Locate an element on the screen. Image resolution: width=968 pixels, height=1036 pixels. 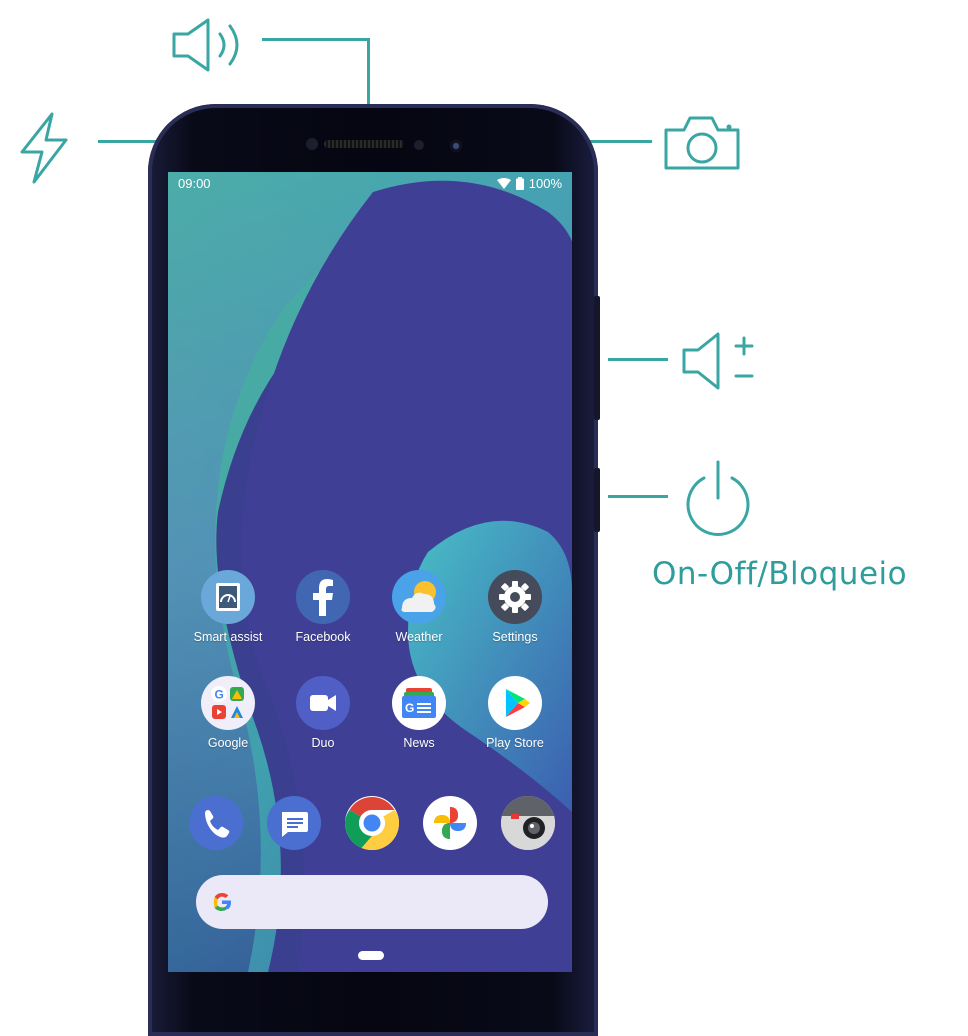
power-label: On-Off/Bloqueio is located at coordinates (780, 574).